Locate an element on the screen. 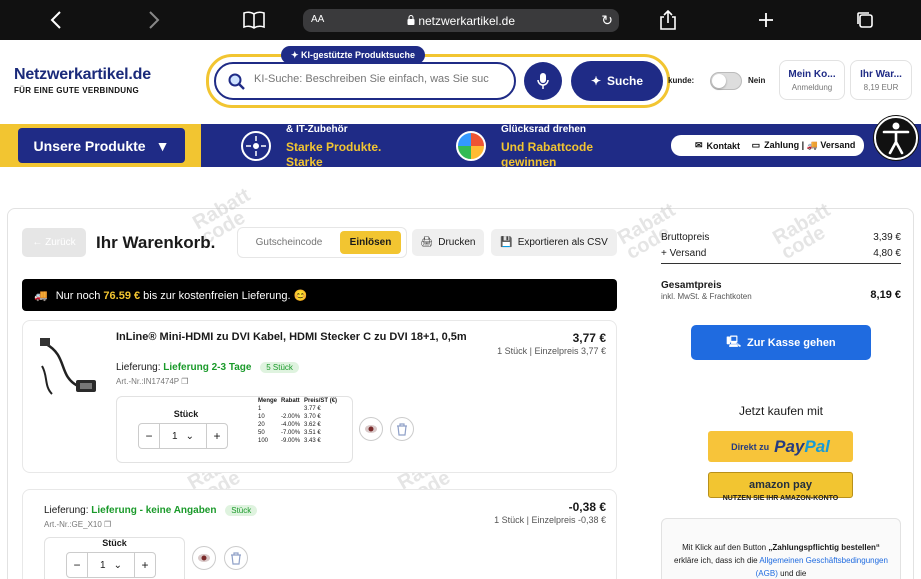  export-csv-button: 💾 Exportieren als CSV is located at coordinates (554, 242).